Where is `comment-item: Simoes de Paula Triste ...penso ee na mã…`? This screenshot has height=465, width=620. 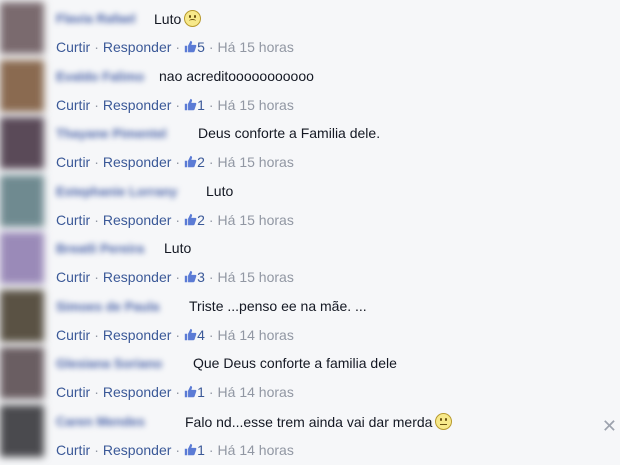 comment-item: Simoes de Paula Triste ...penso ee na mã… is located at coordinates (310, 318).